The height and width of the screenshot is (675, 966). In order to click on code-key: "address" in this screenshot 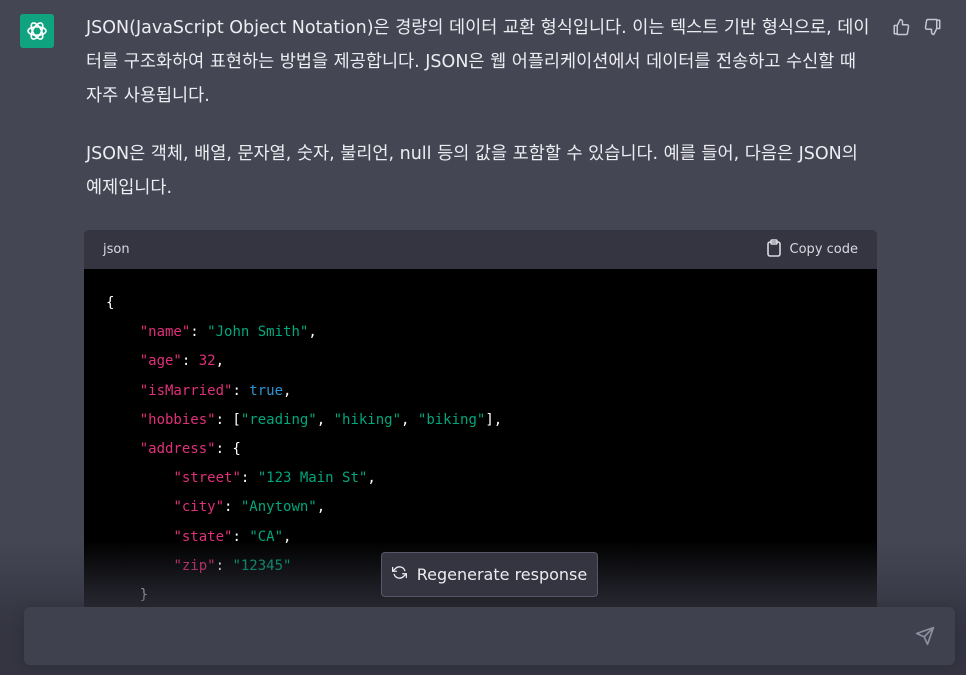, I will do `click(177, 449)`.